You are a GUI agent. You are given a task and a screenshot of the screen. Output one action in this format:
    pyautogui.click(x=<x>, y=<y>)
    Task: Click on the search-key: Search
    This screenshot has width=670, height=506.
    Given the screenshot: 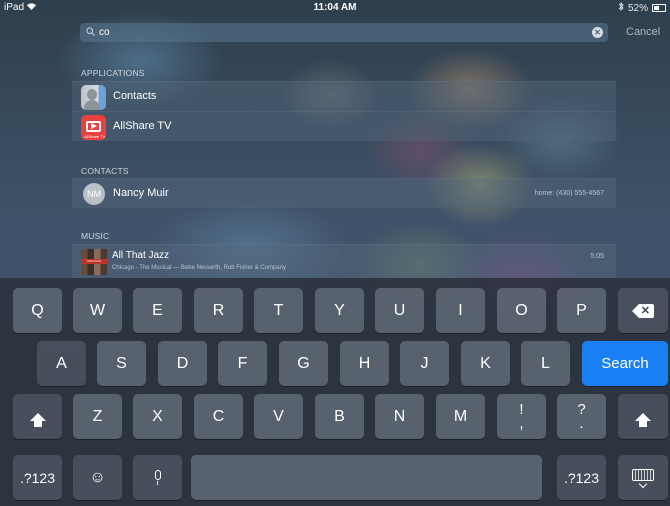 What is the action you would take?
    pyautogui.click(x=625, y=363)
    